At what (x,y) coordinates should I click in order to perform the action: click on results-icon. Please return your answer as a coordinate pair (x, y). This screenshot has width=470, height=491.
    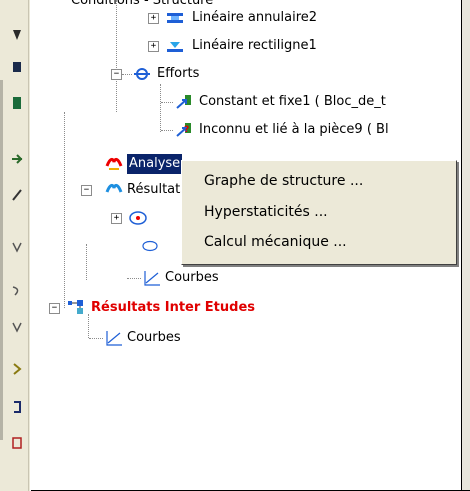
    Looking at the image, I should click on (114, 188).